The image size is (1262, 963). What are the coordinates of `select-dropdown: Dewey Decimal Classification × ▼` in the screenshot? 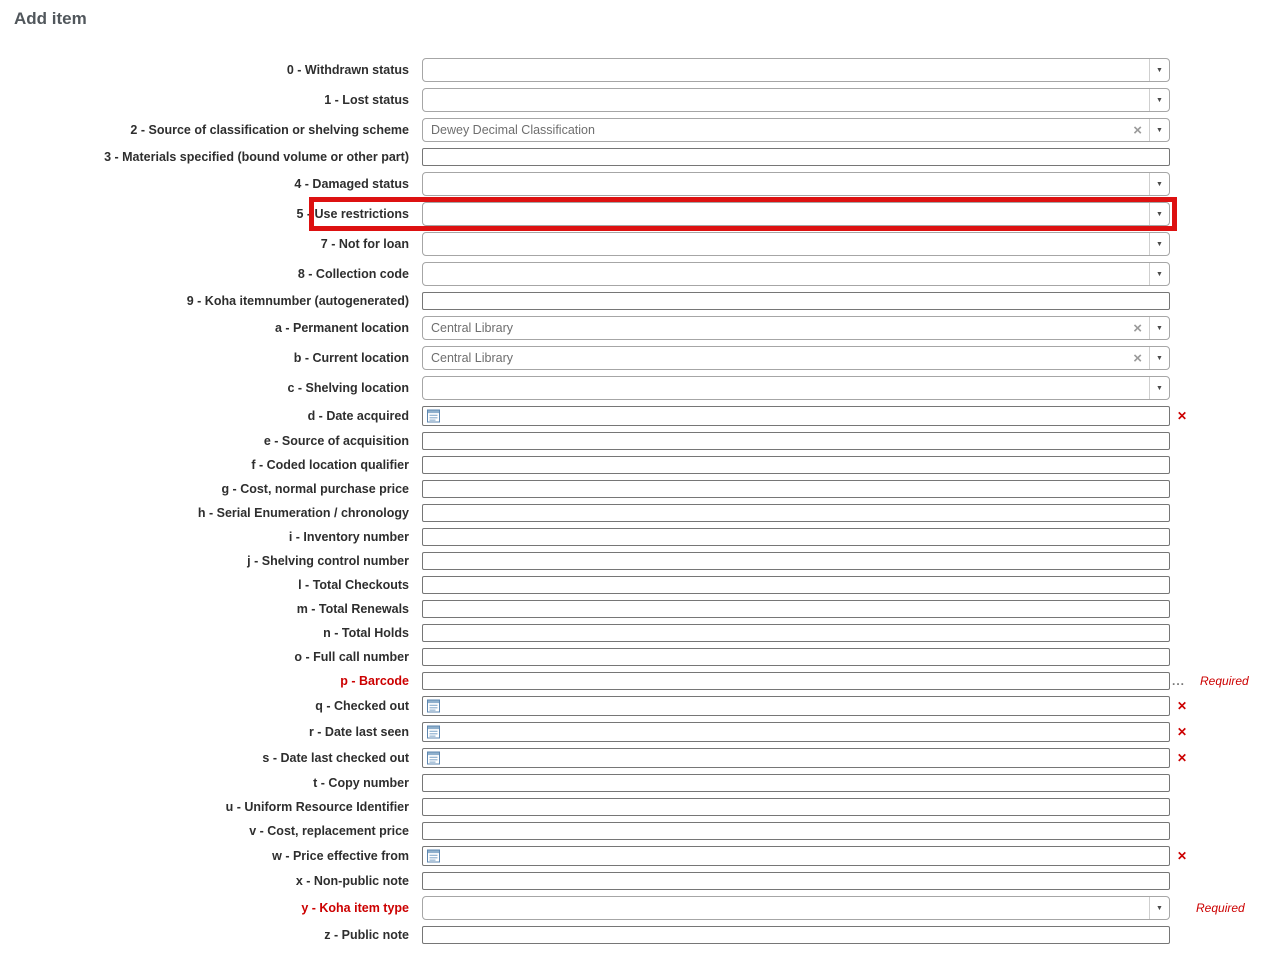 It's located at (796, 130).